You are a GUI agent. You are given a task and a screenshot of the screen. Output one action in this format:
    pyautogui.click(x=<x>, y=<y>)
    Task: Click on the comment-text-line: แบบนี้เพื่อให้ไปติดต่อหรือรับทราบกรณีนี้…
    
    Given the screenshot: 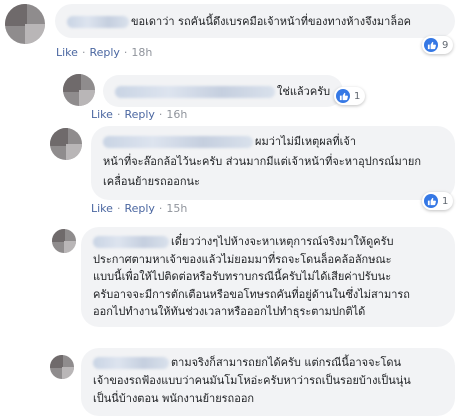 What is the action you would take?
    pyautogui.click(x=242, y=276)
    